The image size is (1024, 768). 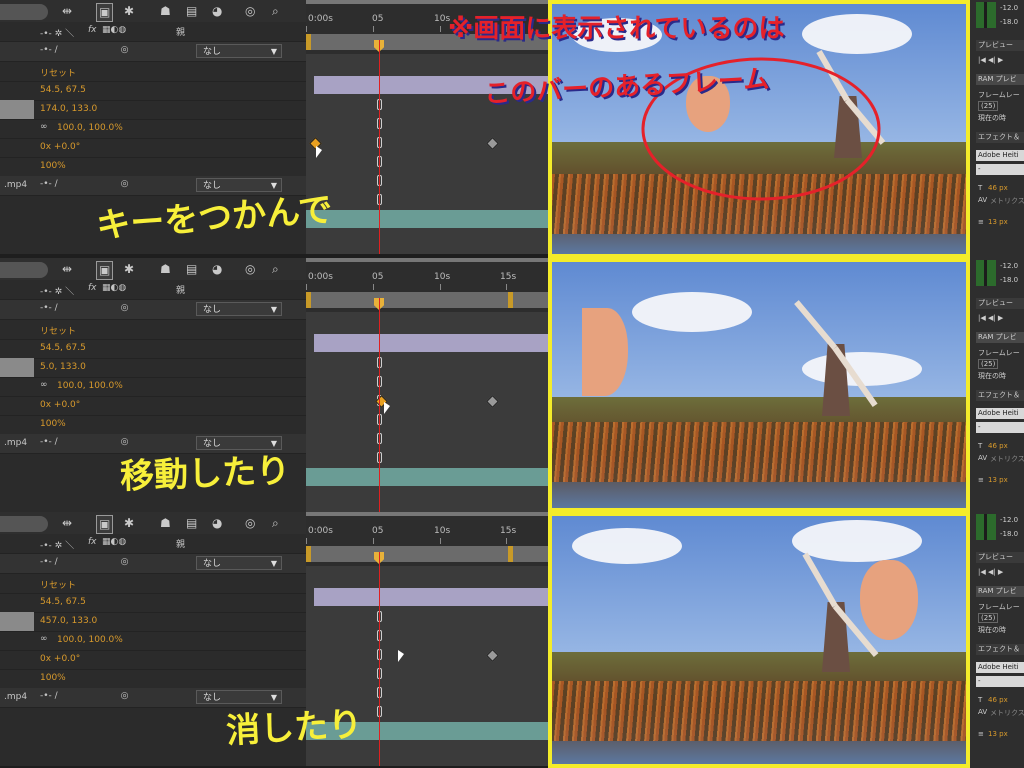 What do you see at coordinates (427, 285) in the screenshot?
I see `time-ruler: 0:00s 05 10s 15s` at bounding box center [427, 285].